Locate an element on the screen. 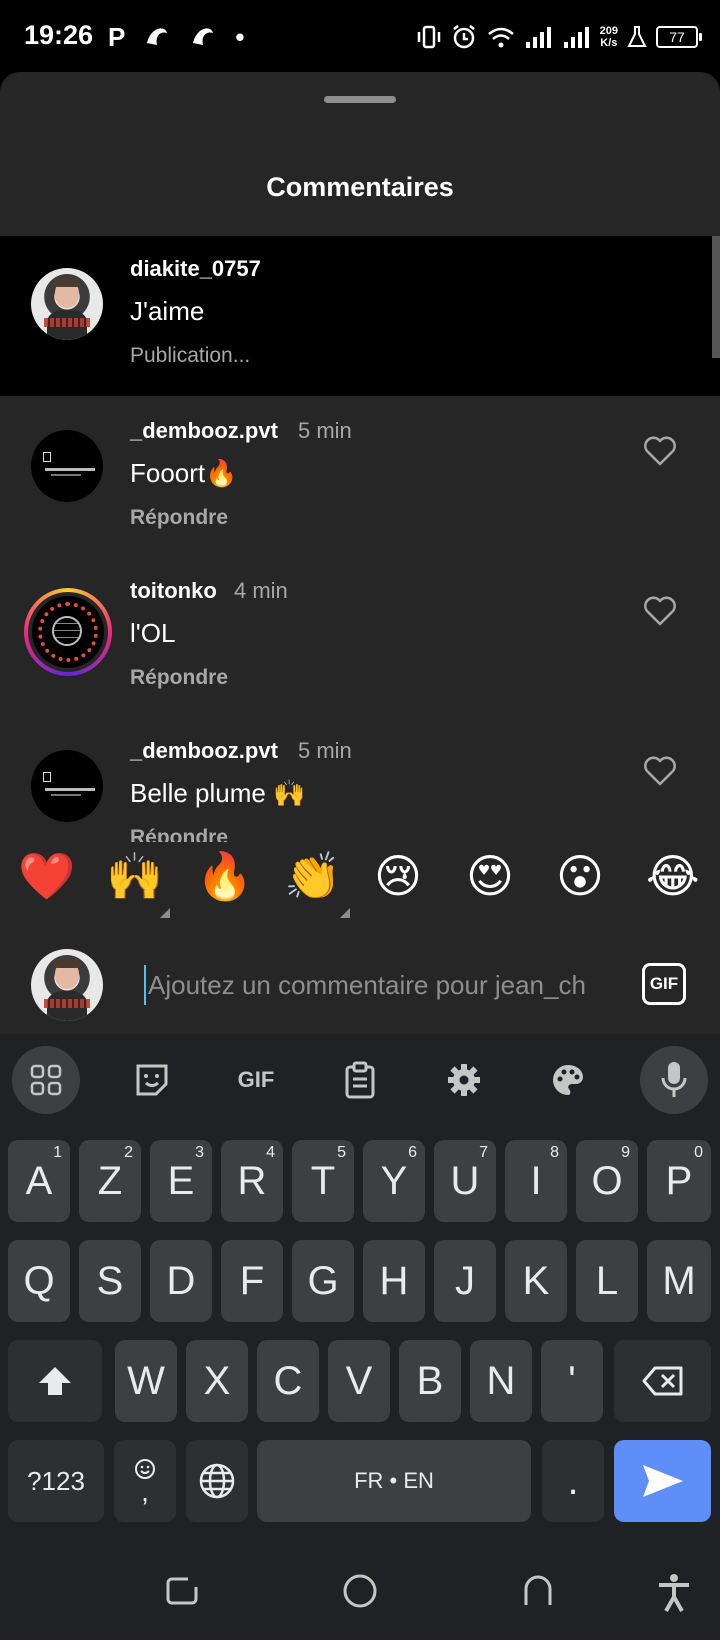  backspace-key is located at coordinates (662, 1381).